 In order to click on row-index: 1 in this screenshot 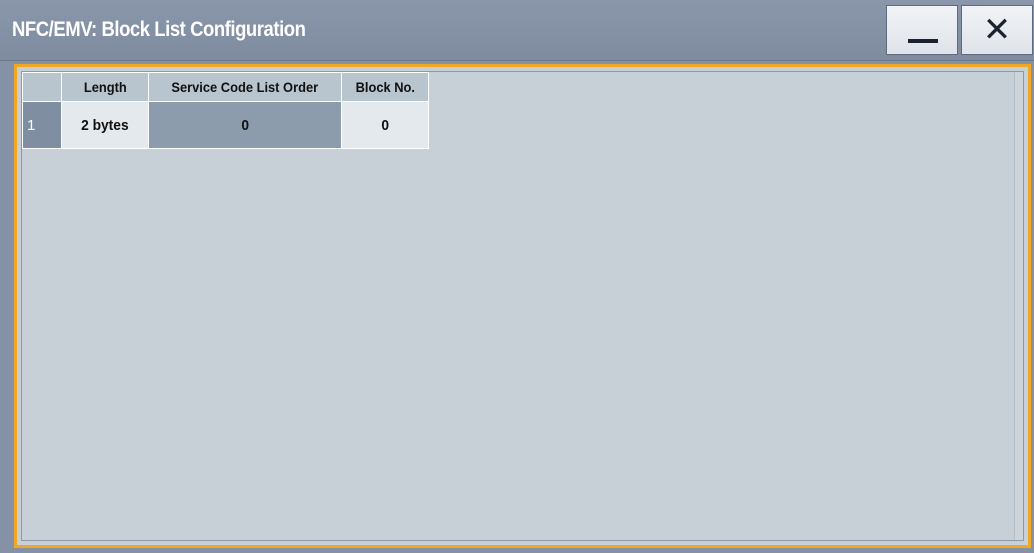, I will do `click(42, 125)`.